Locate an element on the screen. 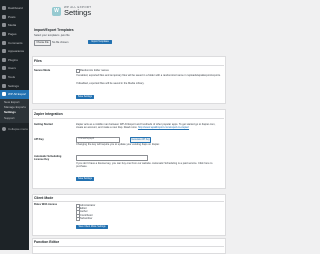 This screenshot has height=254, width=320. api-key-input: H74SbPWj3qJ5 is located at coordinates (98, 140).